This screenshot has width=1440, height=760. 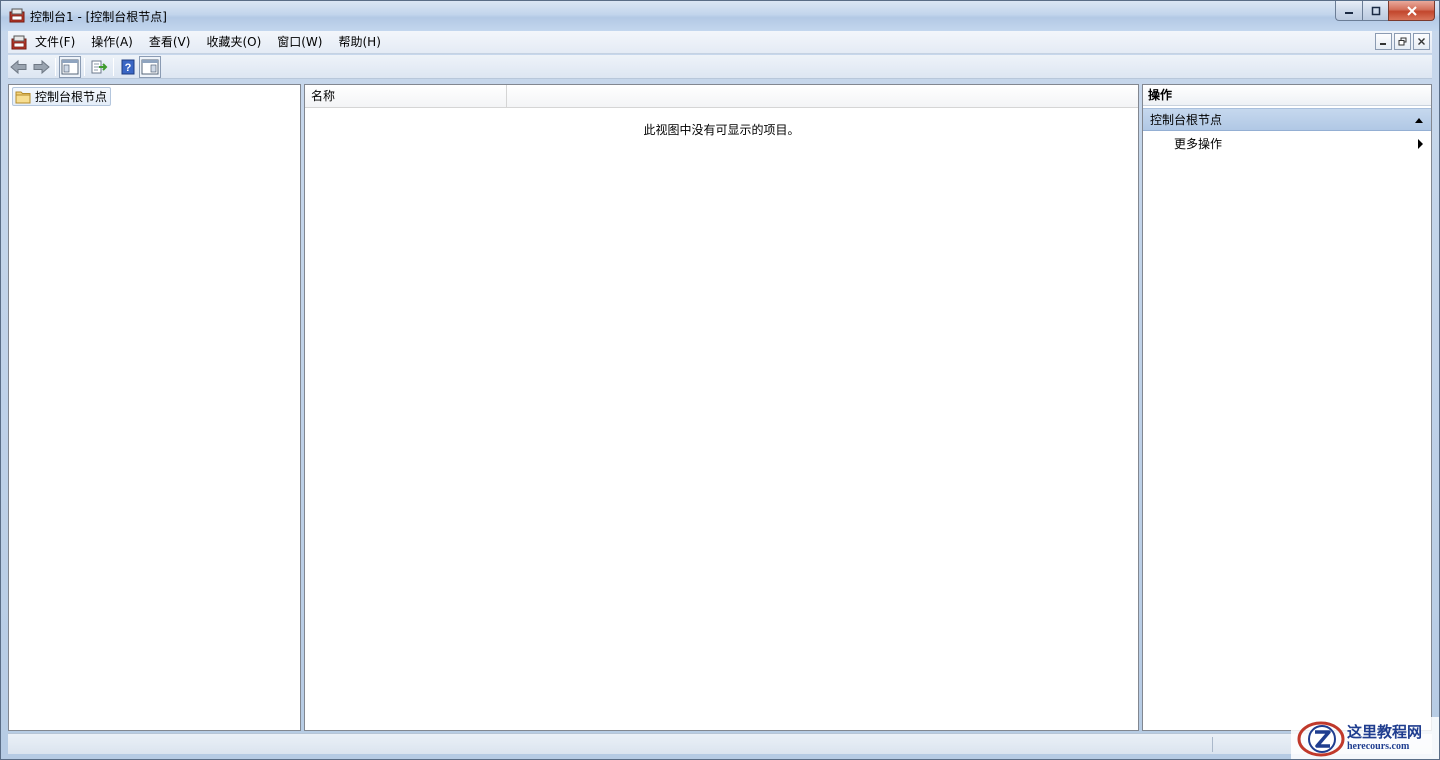 What do you see at coordinates (1378, 746) in the screenshot?
I see `watermark-en: herecours.com` at bounding box center [1378, 746].